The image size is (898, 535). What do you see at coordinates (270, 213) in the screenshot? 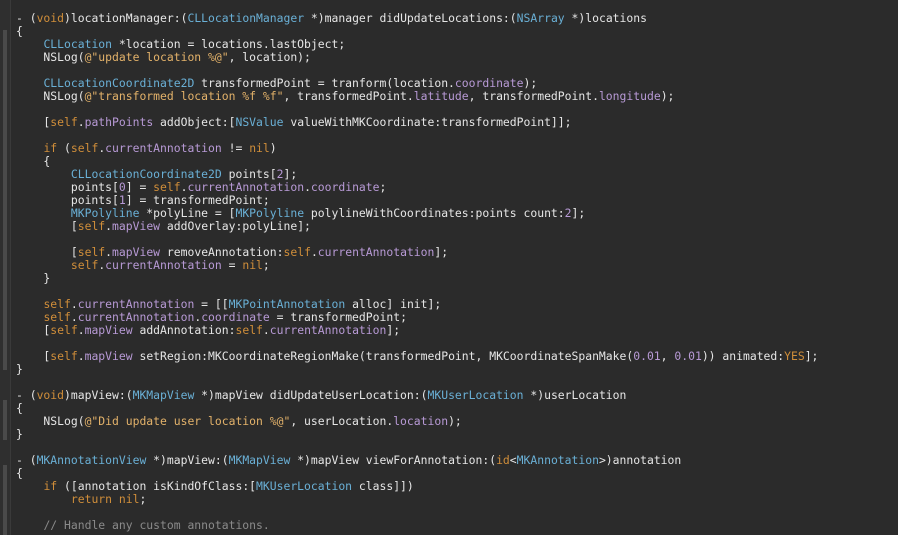
I see `code-token: MKPolyline` at bounding box center [270, 213].